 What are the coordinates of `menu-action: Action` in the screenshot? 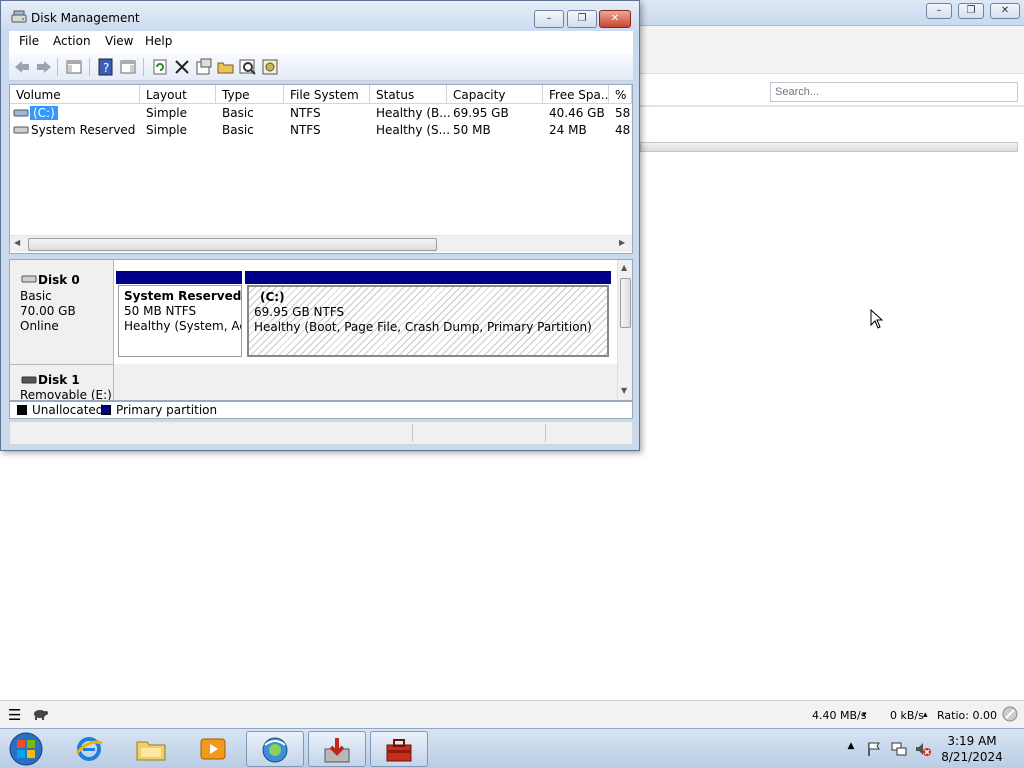 It's located at (72, 41).